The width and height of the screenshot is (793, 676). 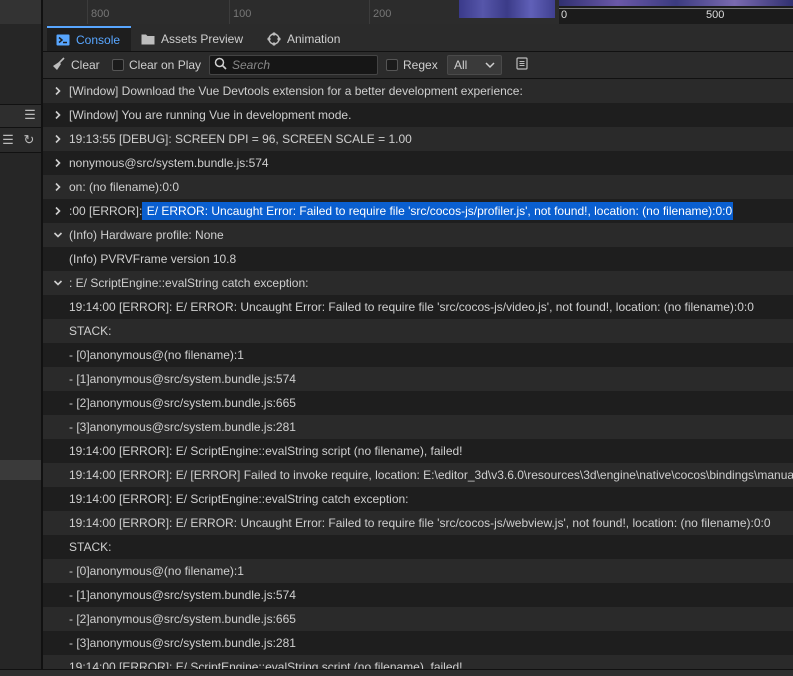 What do you see at coordinates (676, 8) in the screenshot?
I see `game-view-axis` at bounding box center [676, 8].